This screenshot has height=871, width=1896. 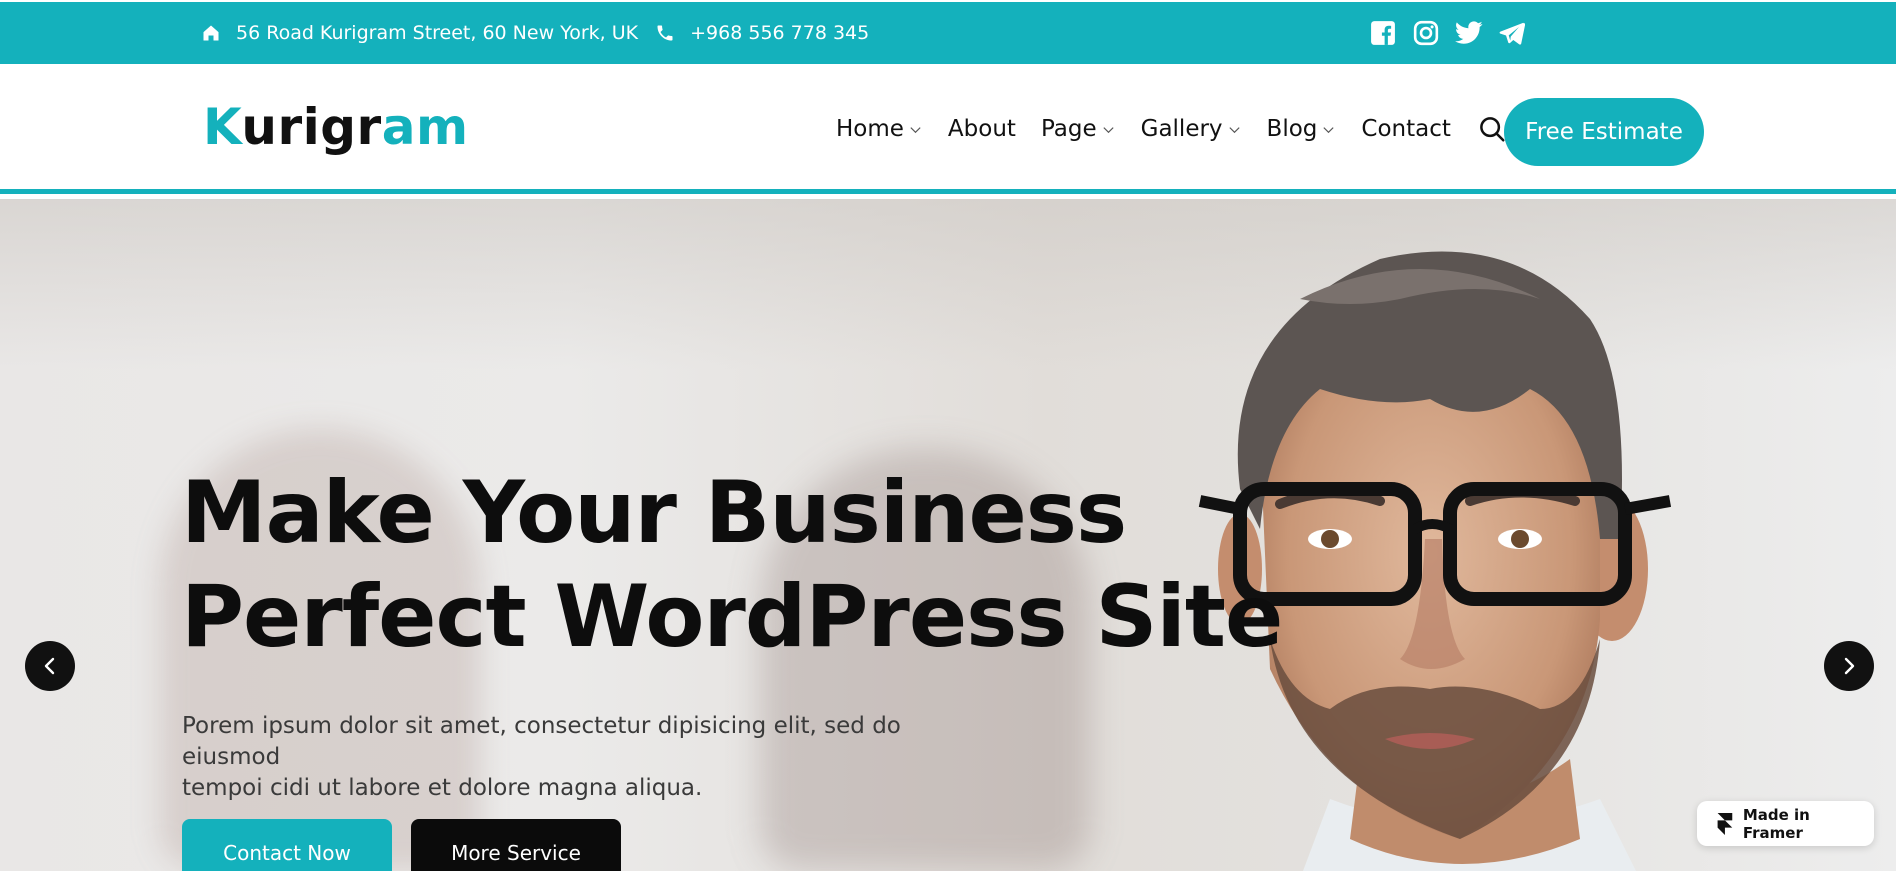 I want to click on made-in-framer-badge: Made in Framer, so click(x=1785, y=823).